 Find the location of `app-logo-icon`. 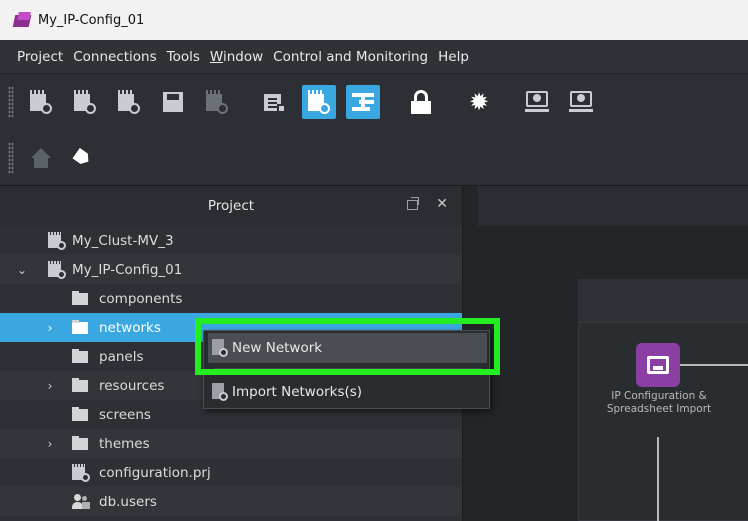

app-logo-icon is located at coordinates (22, 20).